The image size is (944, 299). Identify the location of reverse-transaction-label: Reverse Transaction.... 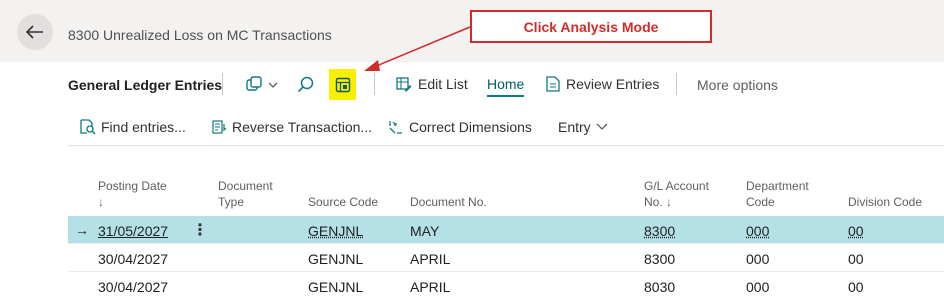
(302, 127).